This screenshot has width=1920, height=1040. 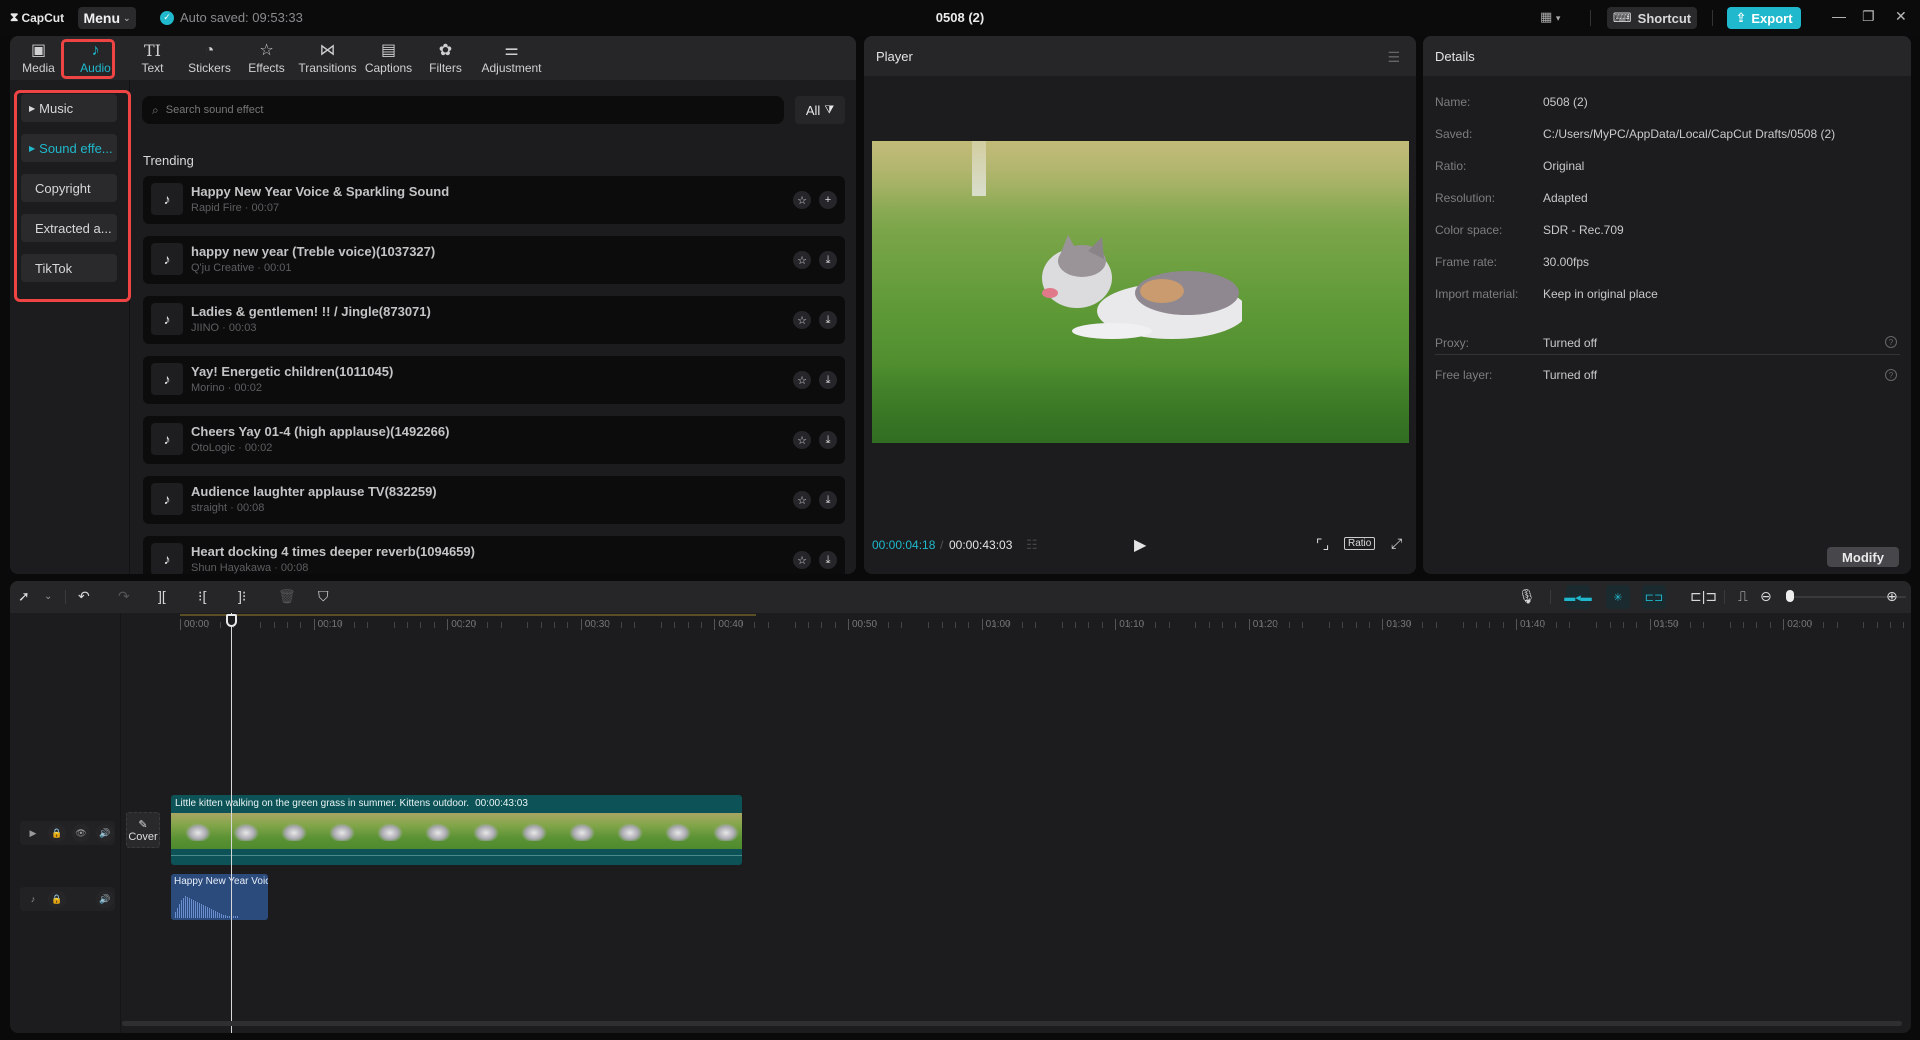 What do you see at coordinates (38, 58) in the screenshot?
I see `tab-media: ▣ Media` at bounding box center [38, 58].